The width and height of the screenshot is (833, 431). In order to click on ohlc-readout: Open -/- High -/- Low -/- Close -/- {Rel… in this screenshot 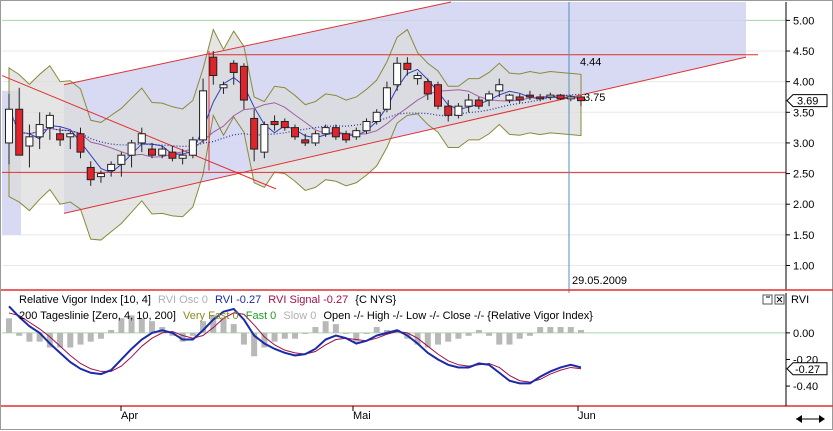, I will do `click(458, 316)`.